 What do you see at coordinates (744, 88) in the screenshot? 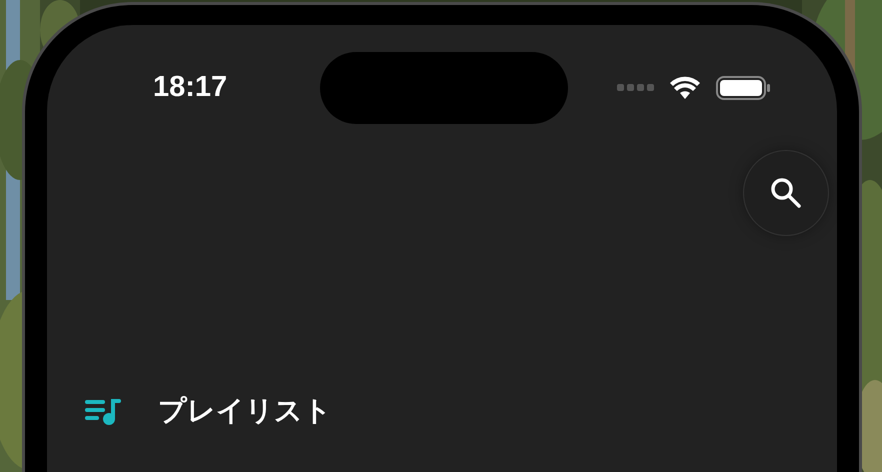
I see `battery-icon` at bounding box center [744, 88].